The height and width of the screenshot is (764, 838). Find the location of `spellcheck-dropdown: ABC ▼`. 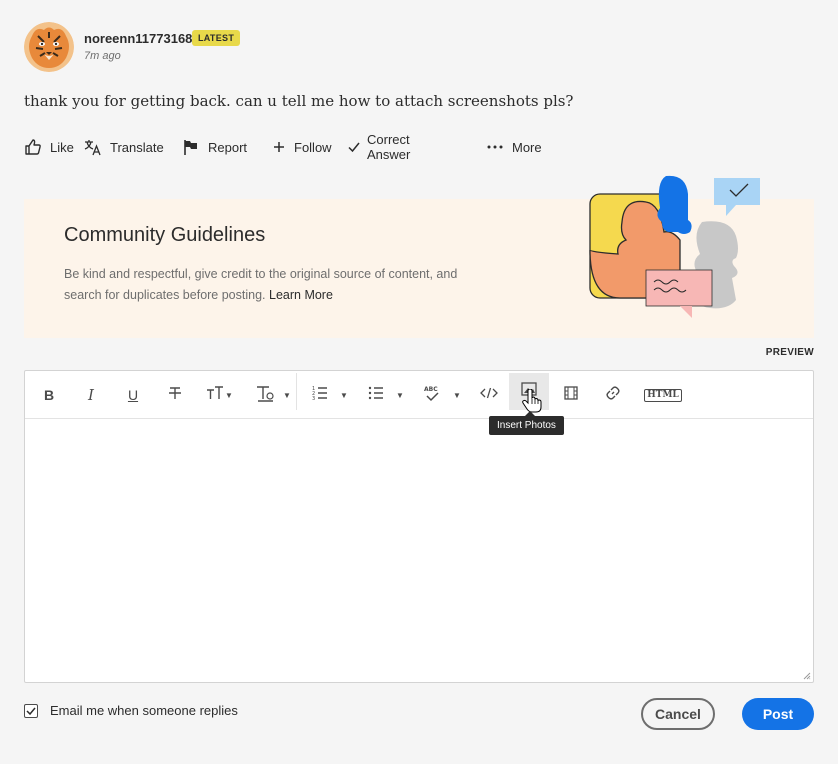

spellcheck-dropdown: ABC ▼ is located at coordinates (442, 395).